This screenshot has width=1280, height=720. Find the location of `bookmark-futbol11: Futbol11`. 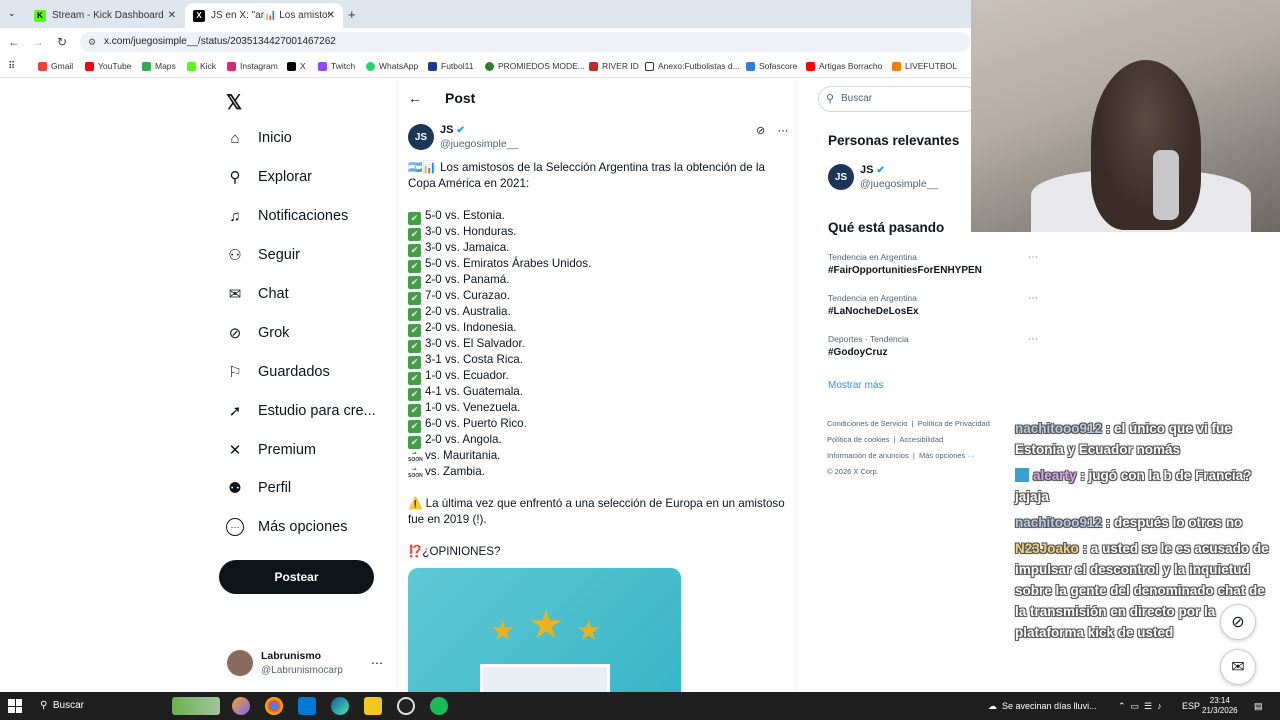

bookmark-futbol11: Futbol11 is located at coordinates (450, 66).